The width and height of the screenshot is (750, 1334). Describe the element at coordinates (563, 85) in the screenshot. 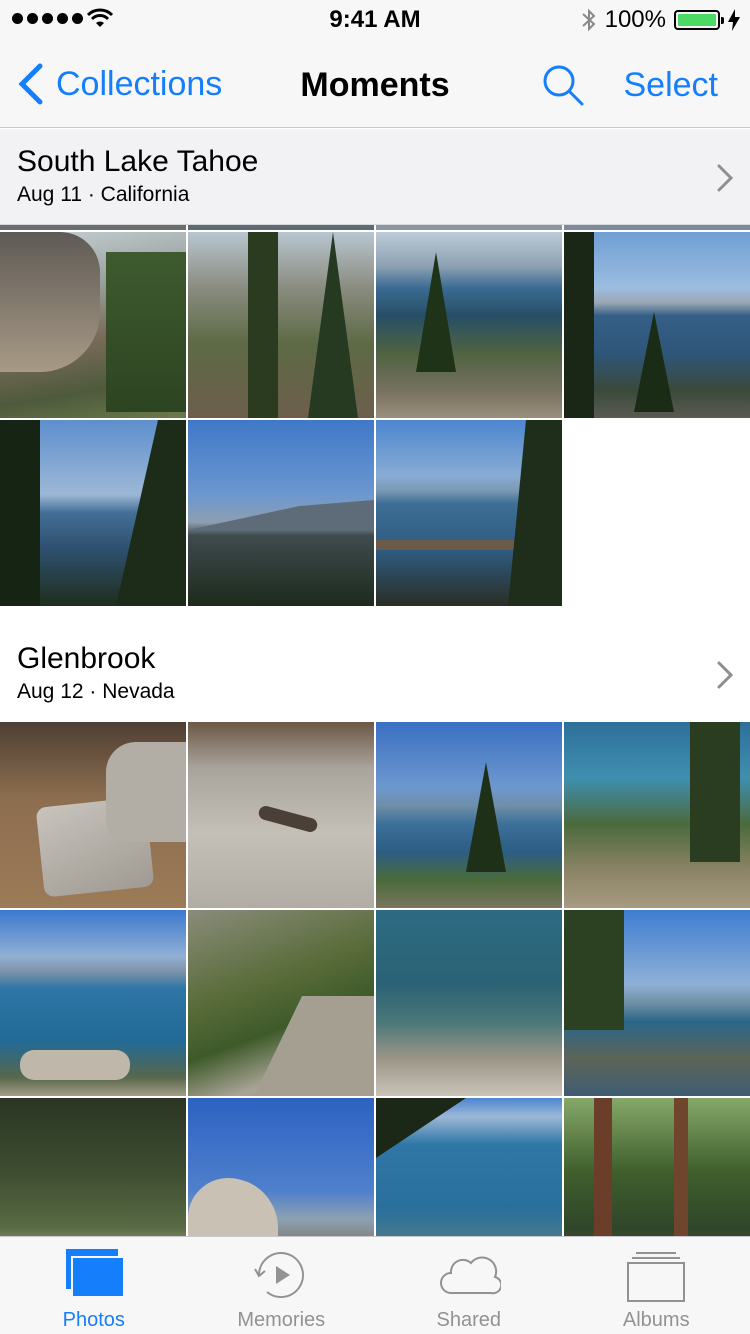

I see `search-icon` at that location.